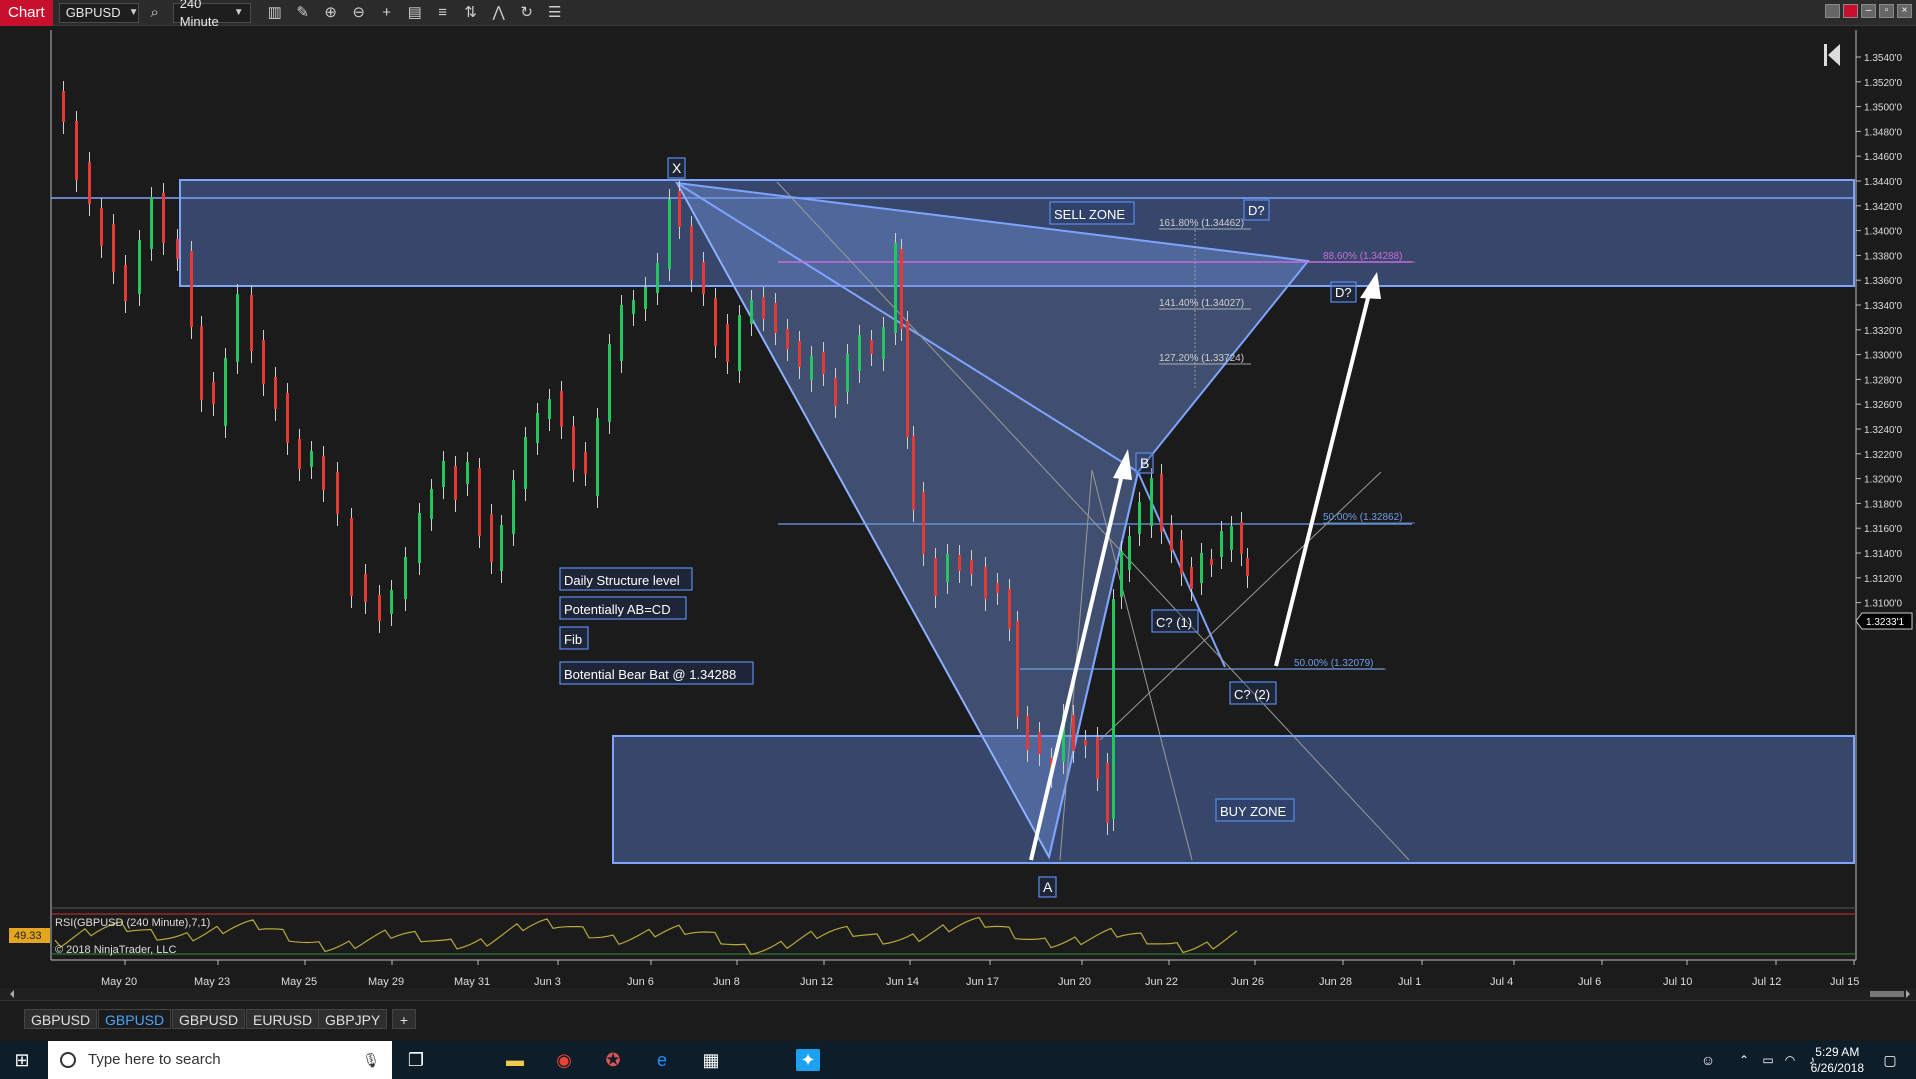  What do you see at coordinates (1256, 210) in the screenshot?
I see `point-d1-label: D?` at bounding box center [1256, 210].